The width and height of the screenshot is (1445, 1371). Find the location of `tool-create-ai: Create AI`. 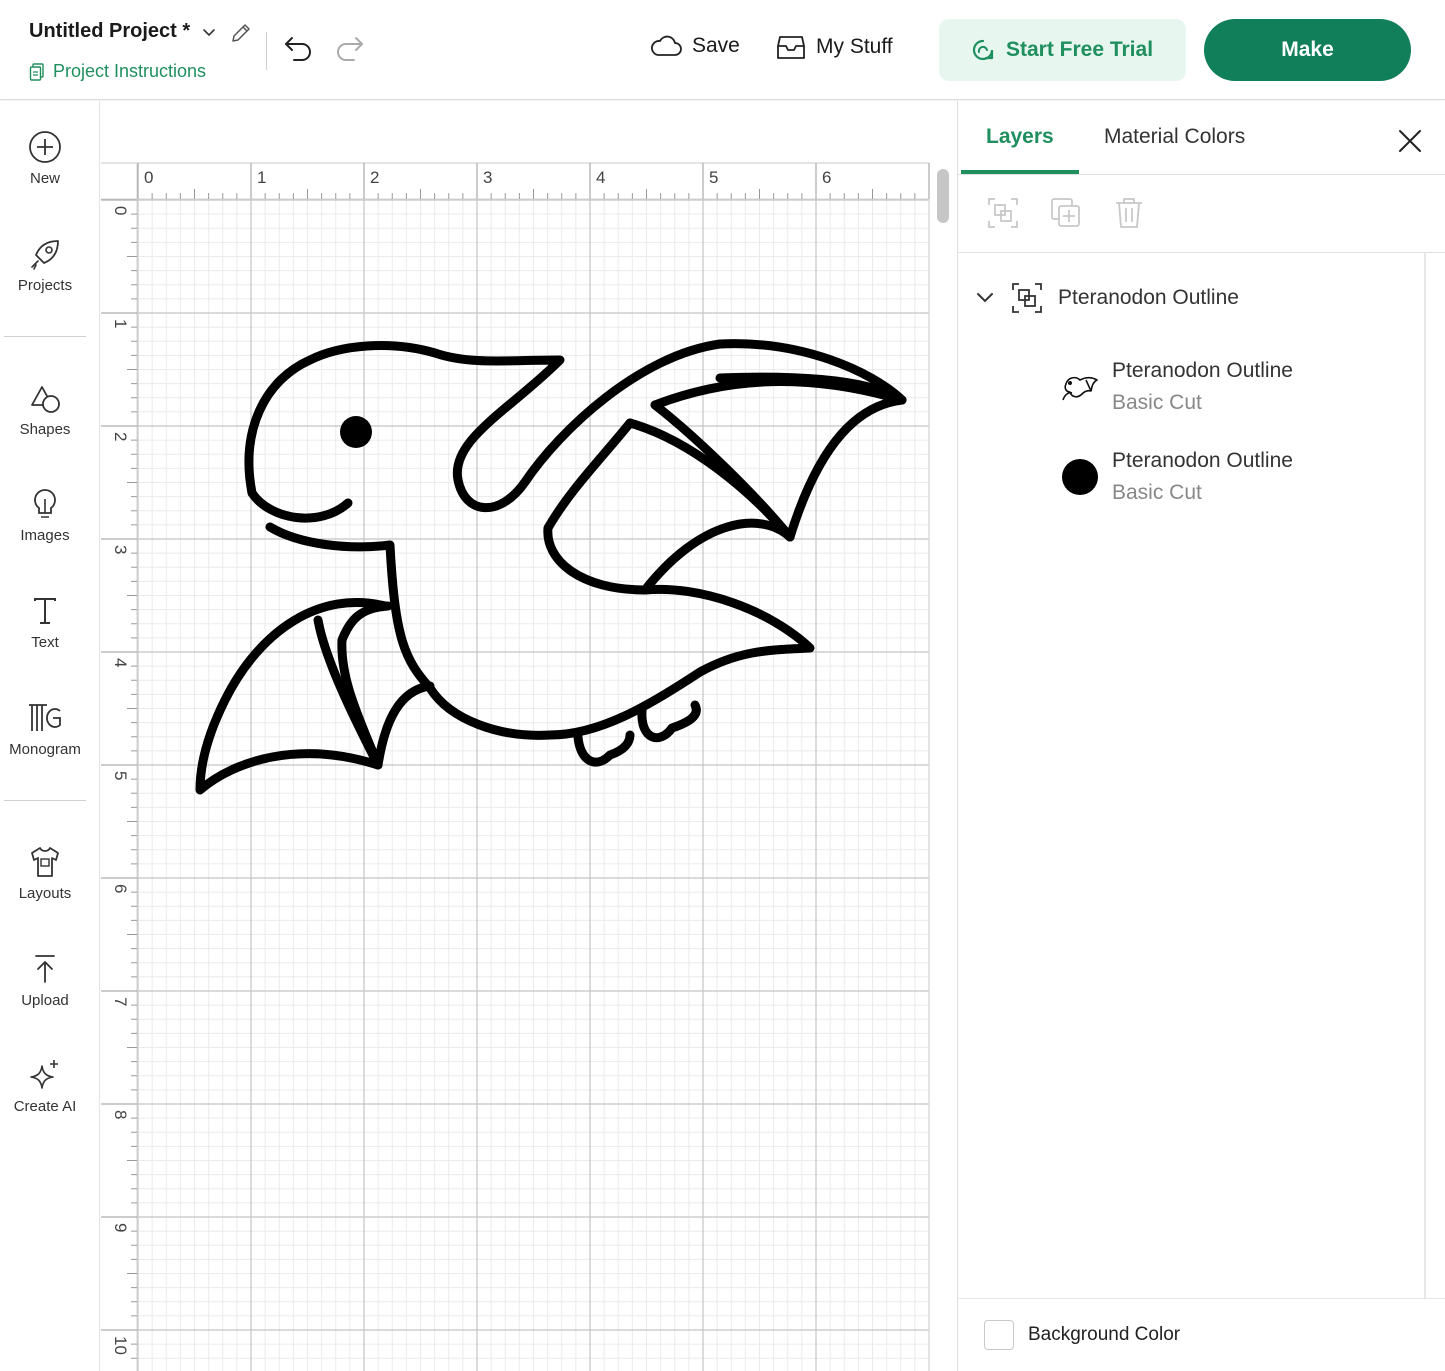

tool-create-ai: Create AI is located at coordinates (45, 1086).